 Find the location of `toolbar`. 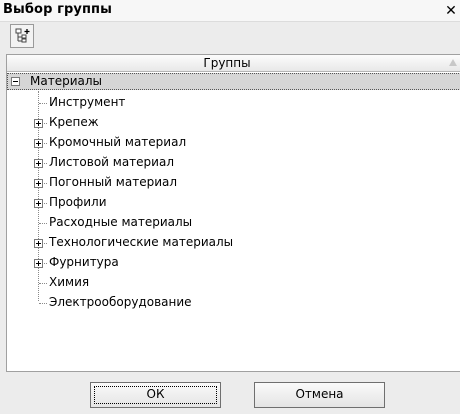

toolbar is located at coordinates (230, 36).